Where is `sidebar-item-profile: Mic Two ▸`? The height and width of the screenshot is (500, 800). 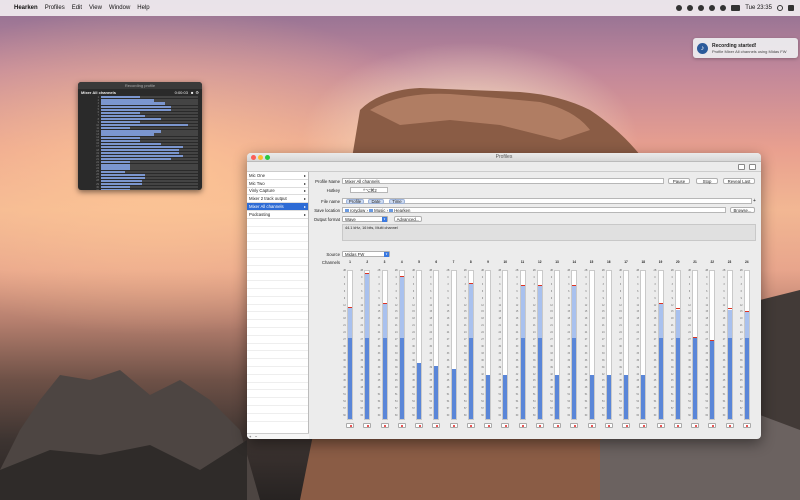 sidebar-item-profile: Mic Two ▸ is located at coordinates (277, 184).